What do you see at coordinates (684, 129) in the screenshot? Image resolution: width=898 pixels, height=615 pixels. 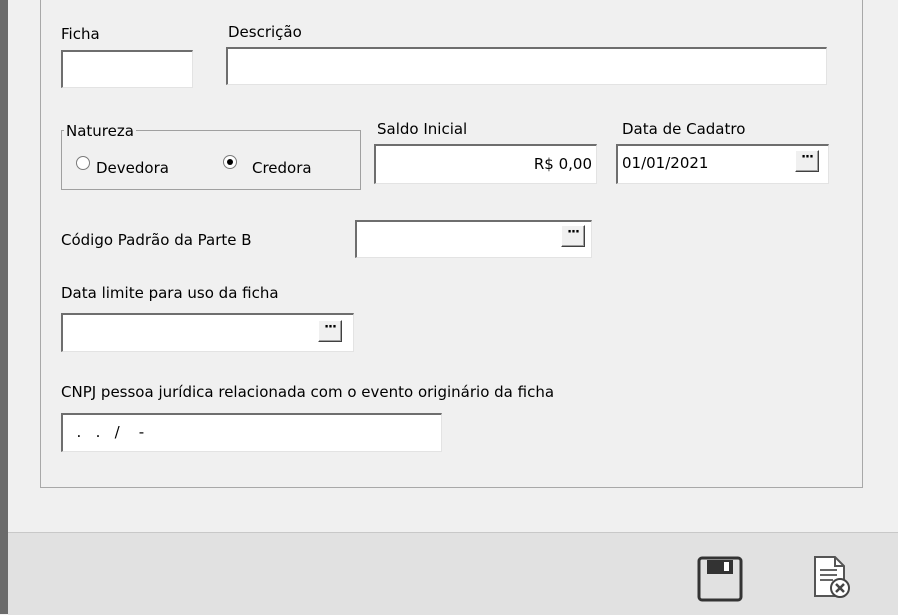 I see `data-cadastro-label: Data de Cadatro` at bounding box center [684, 129].